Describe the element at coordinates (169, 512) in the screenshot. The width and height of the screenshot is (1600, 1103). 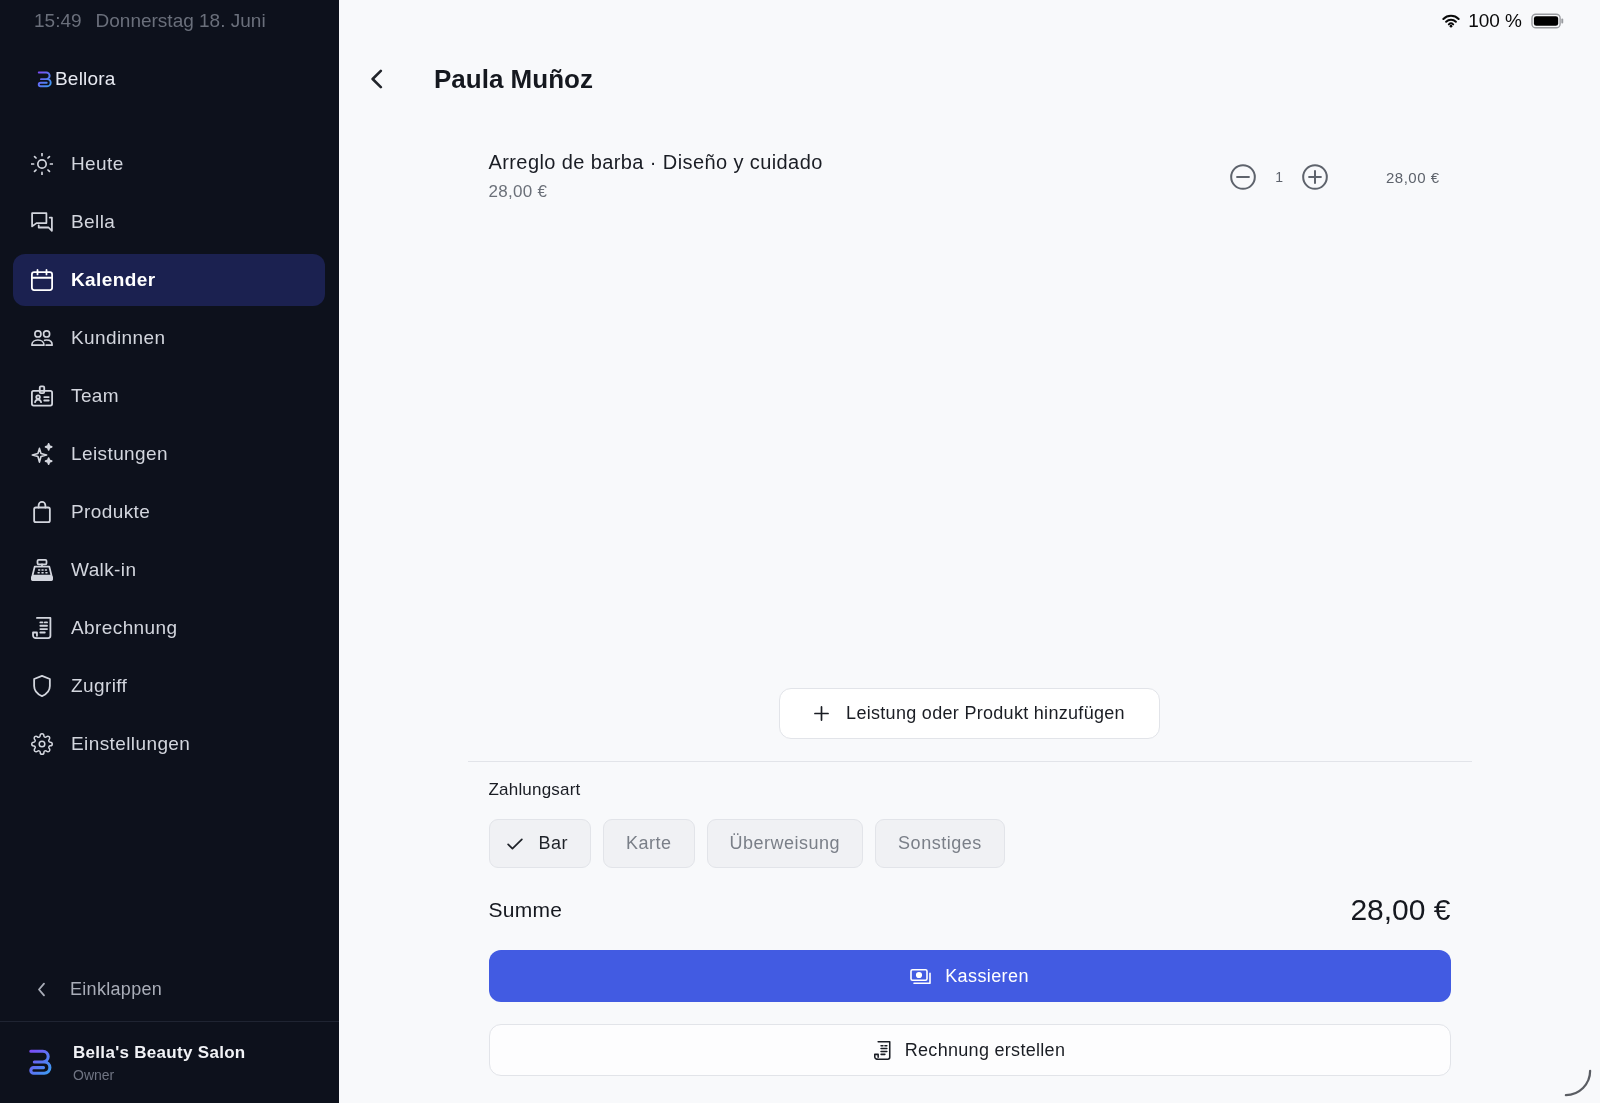
I see `sidebar-item: Produkte` at that location.